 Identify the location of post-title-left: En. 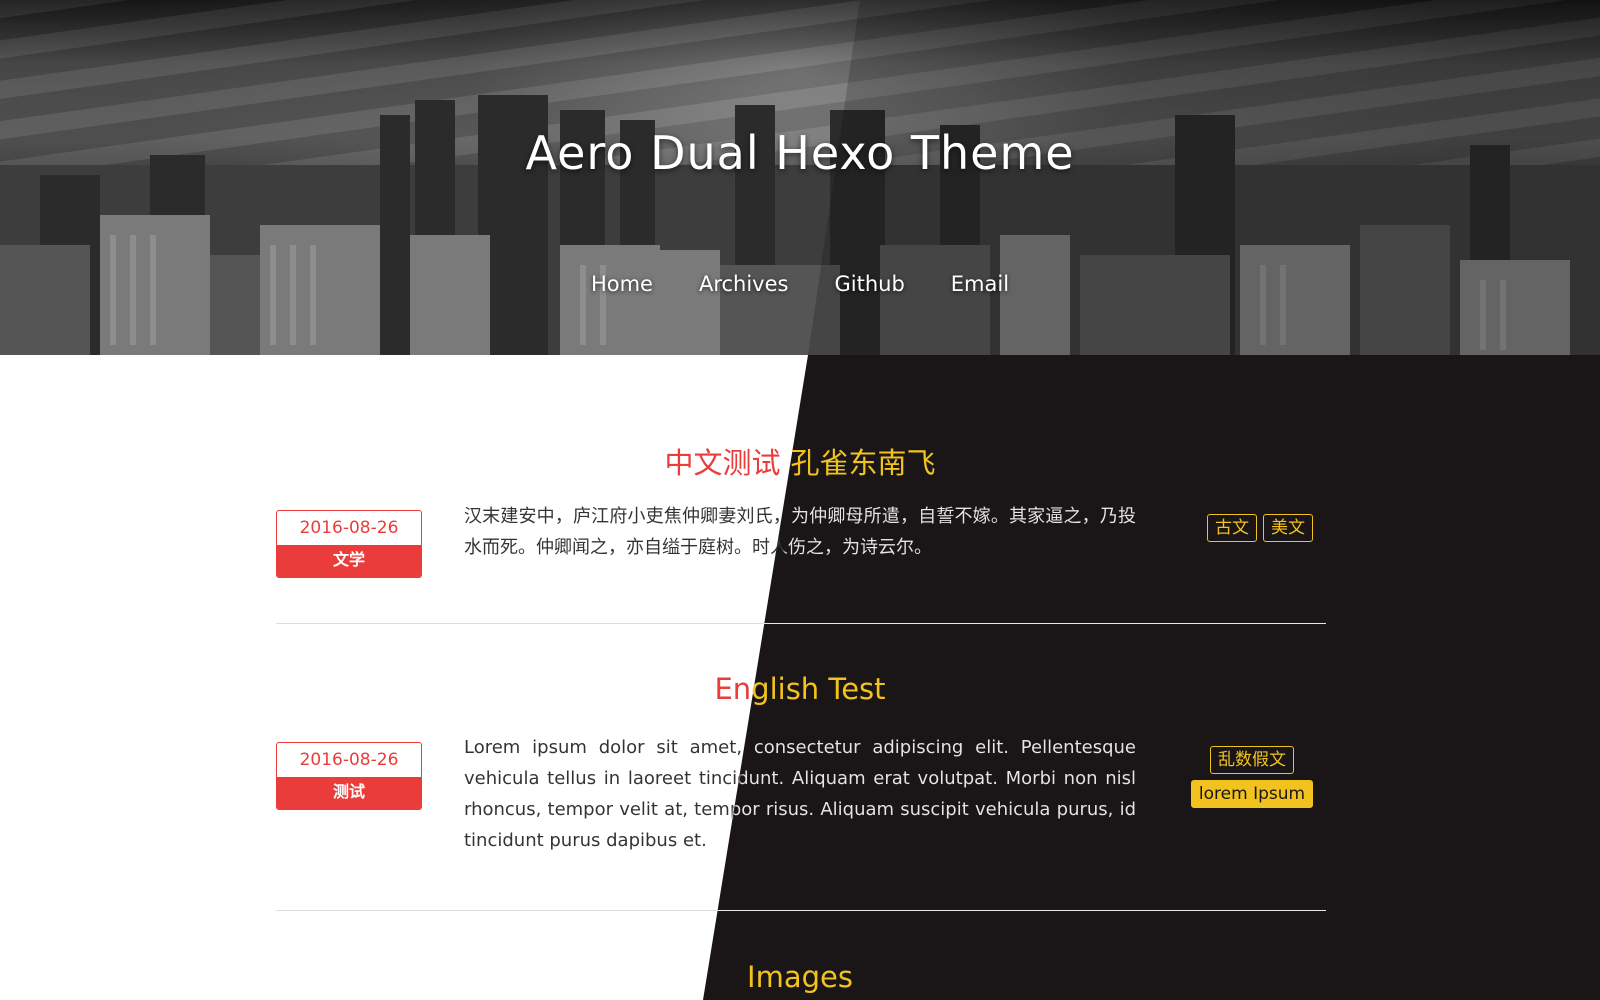
(732, 689).